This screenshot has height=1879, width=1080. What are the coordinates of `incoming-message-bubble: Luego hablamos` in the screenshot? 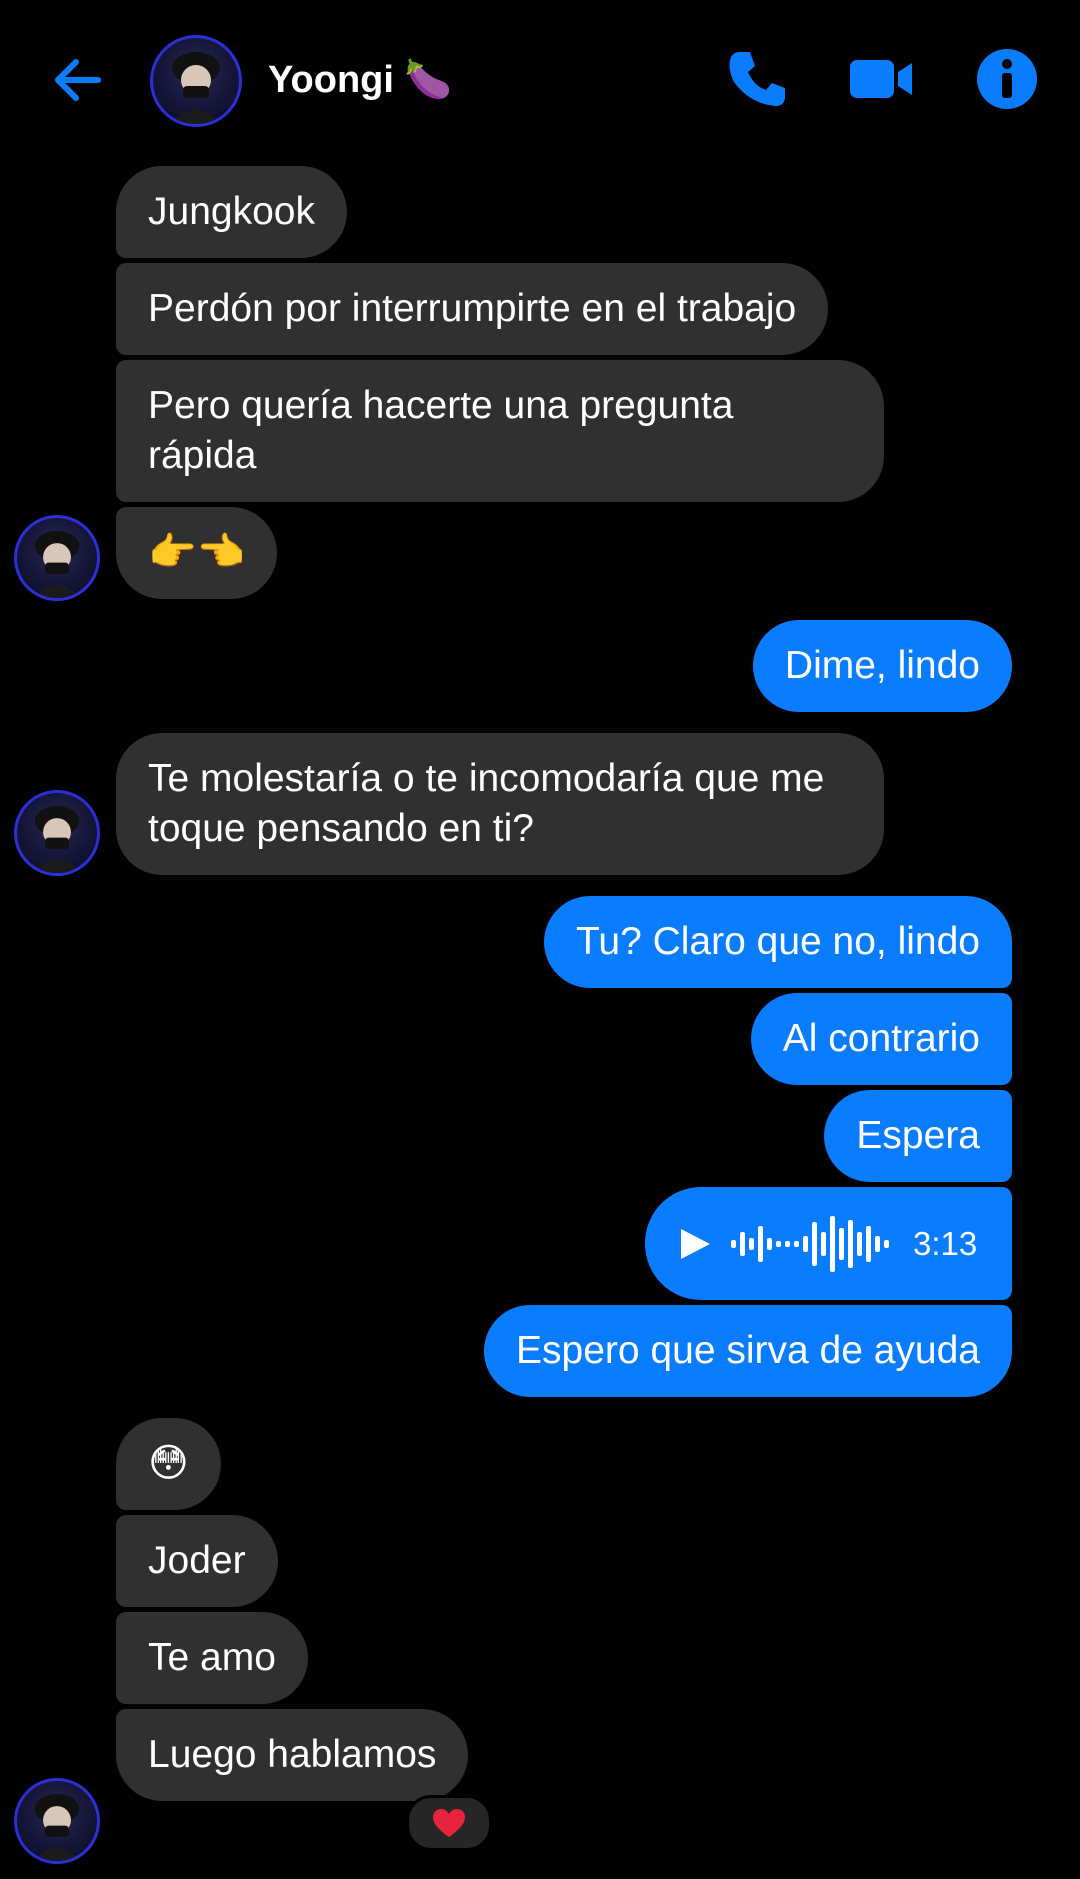 It's located at (292, 1755).